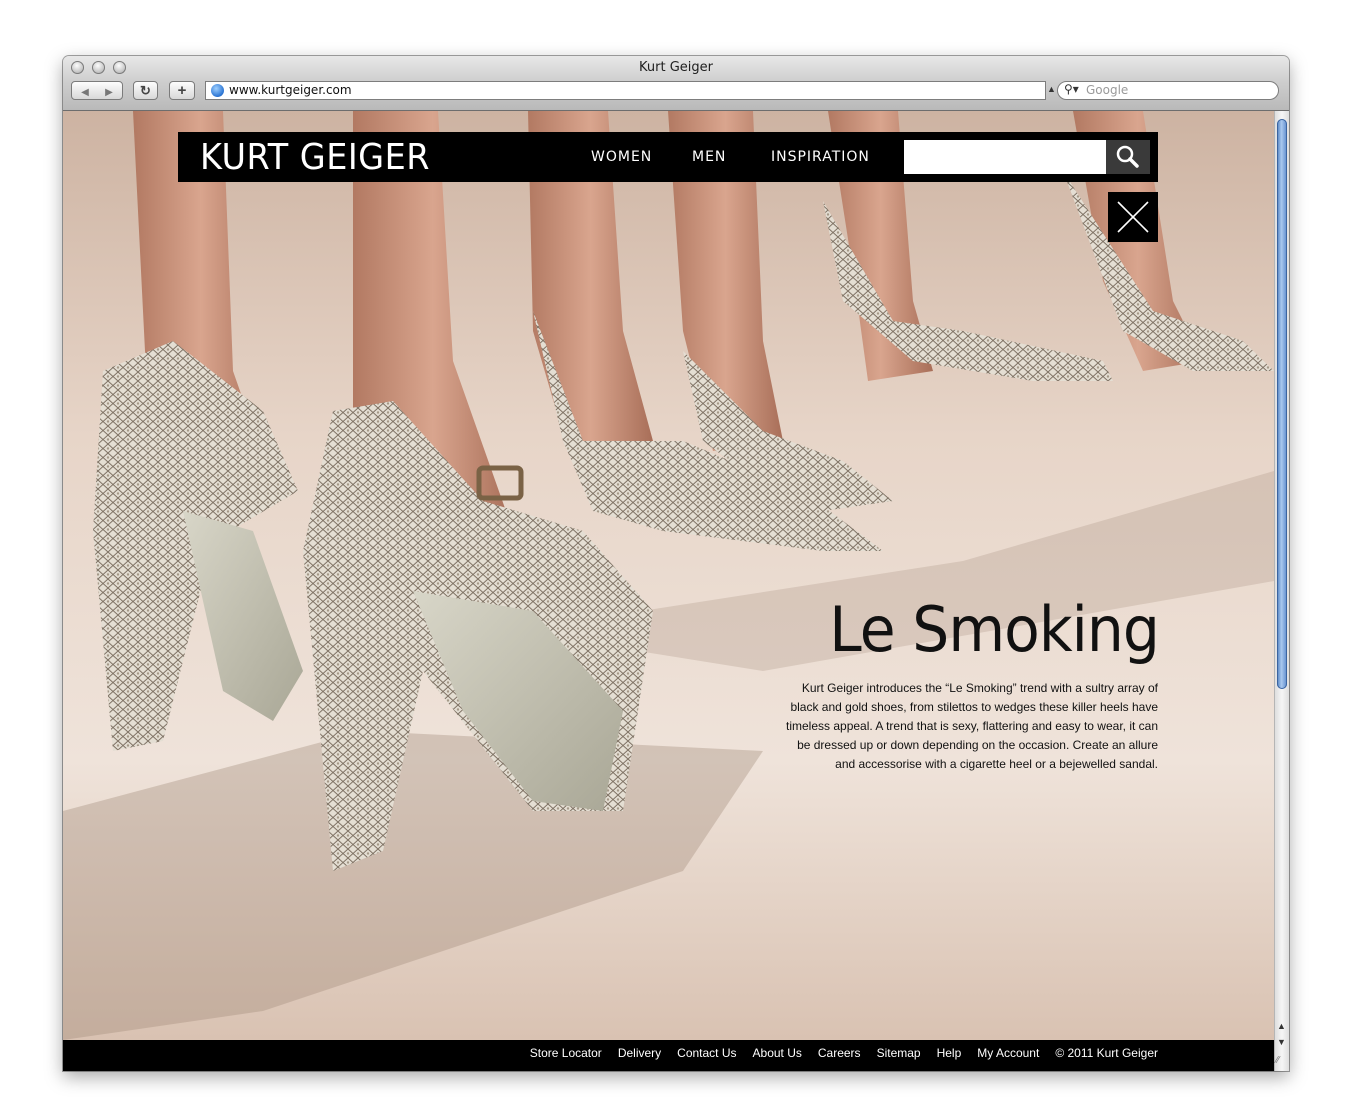  I want to click on resize-grip-icon: ∕∕, so click(1277, 1060).